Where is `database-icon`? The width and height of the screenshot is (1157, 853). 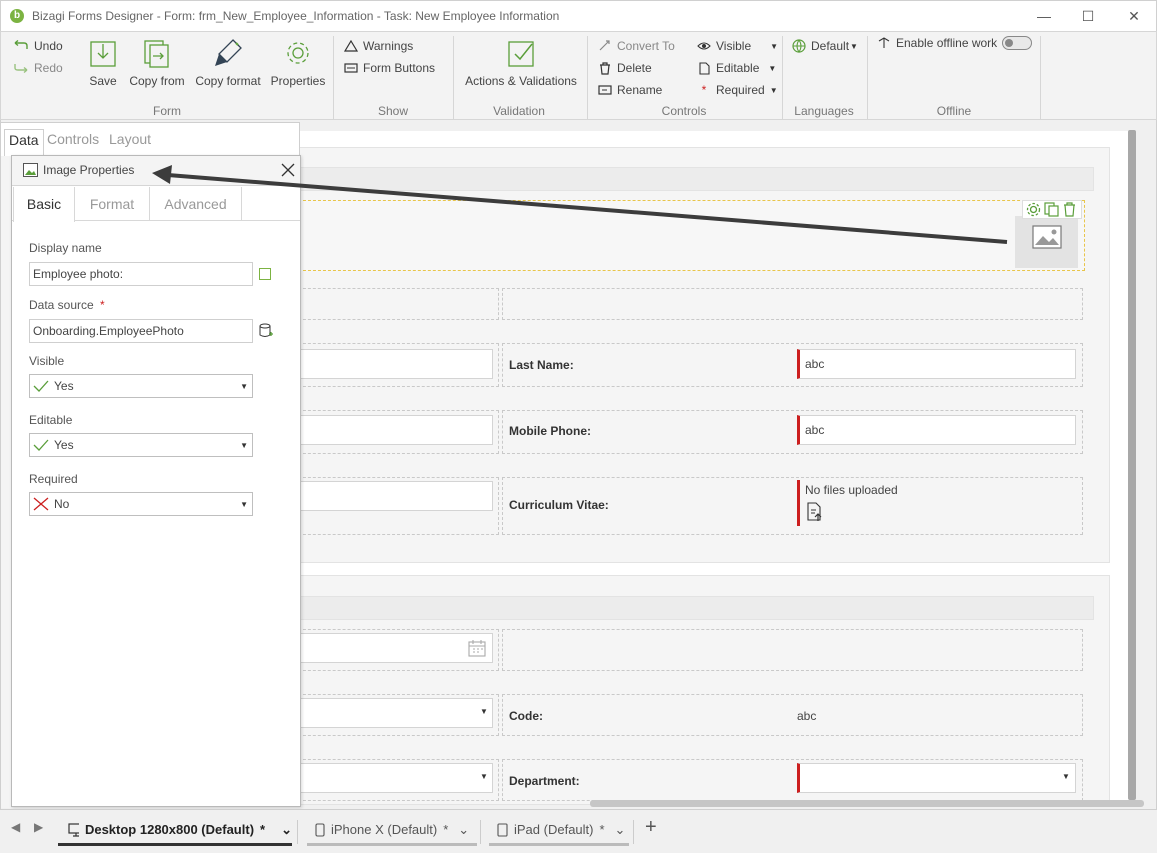 database-icon is located at coordinates (266, 331).